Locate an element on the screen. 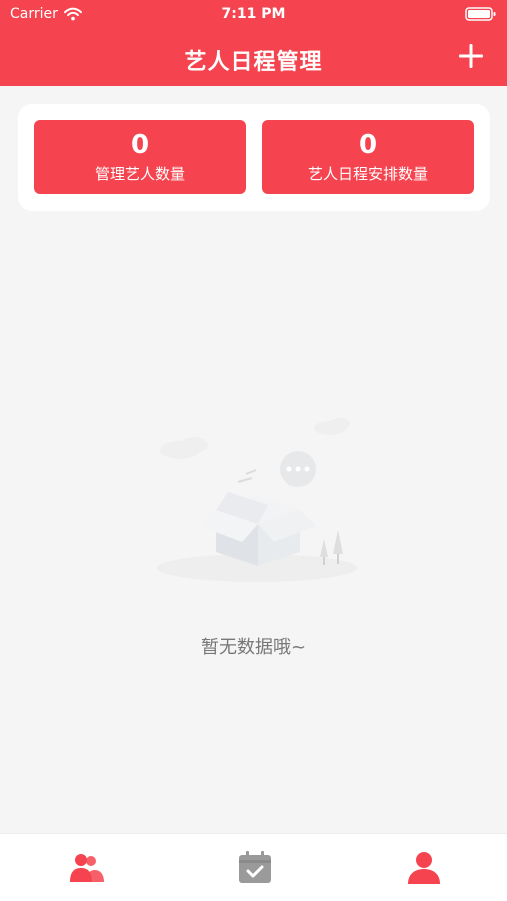 The height and width of the screenshot is (901, 507). artists-count-card: 0 管理艺人数量 is located at coordinates (140, 157).